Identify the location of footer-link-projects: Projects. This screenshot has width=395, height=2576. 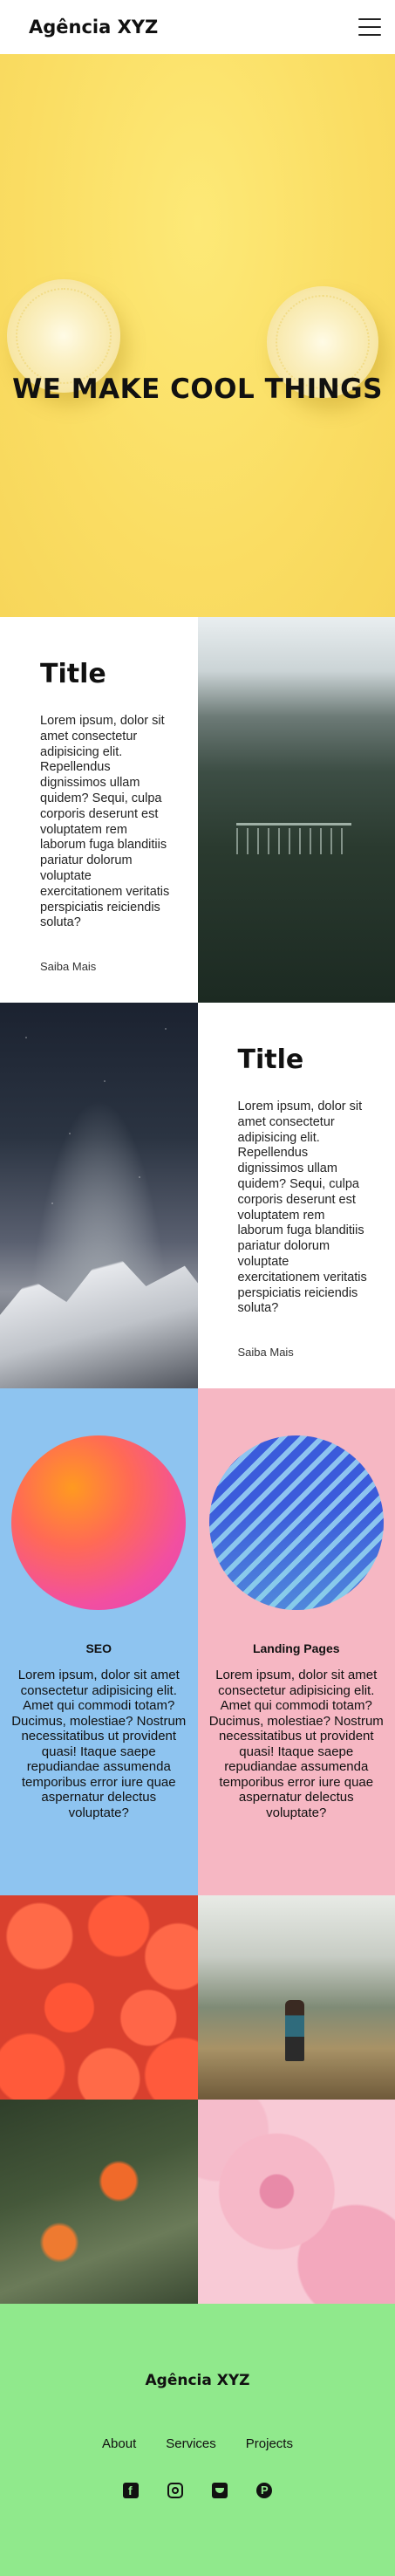
(269, 2444).